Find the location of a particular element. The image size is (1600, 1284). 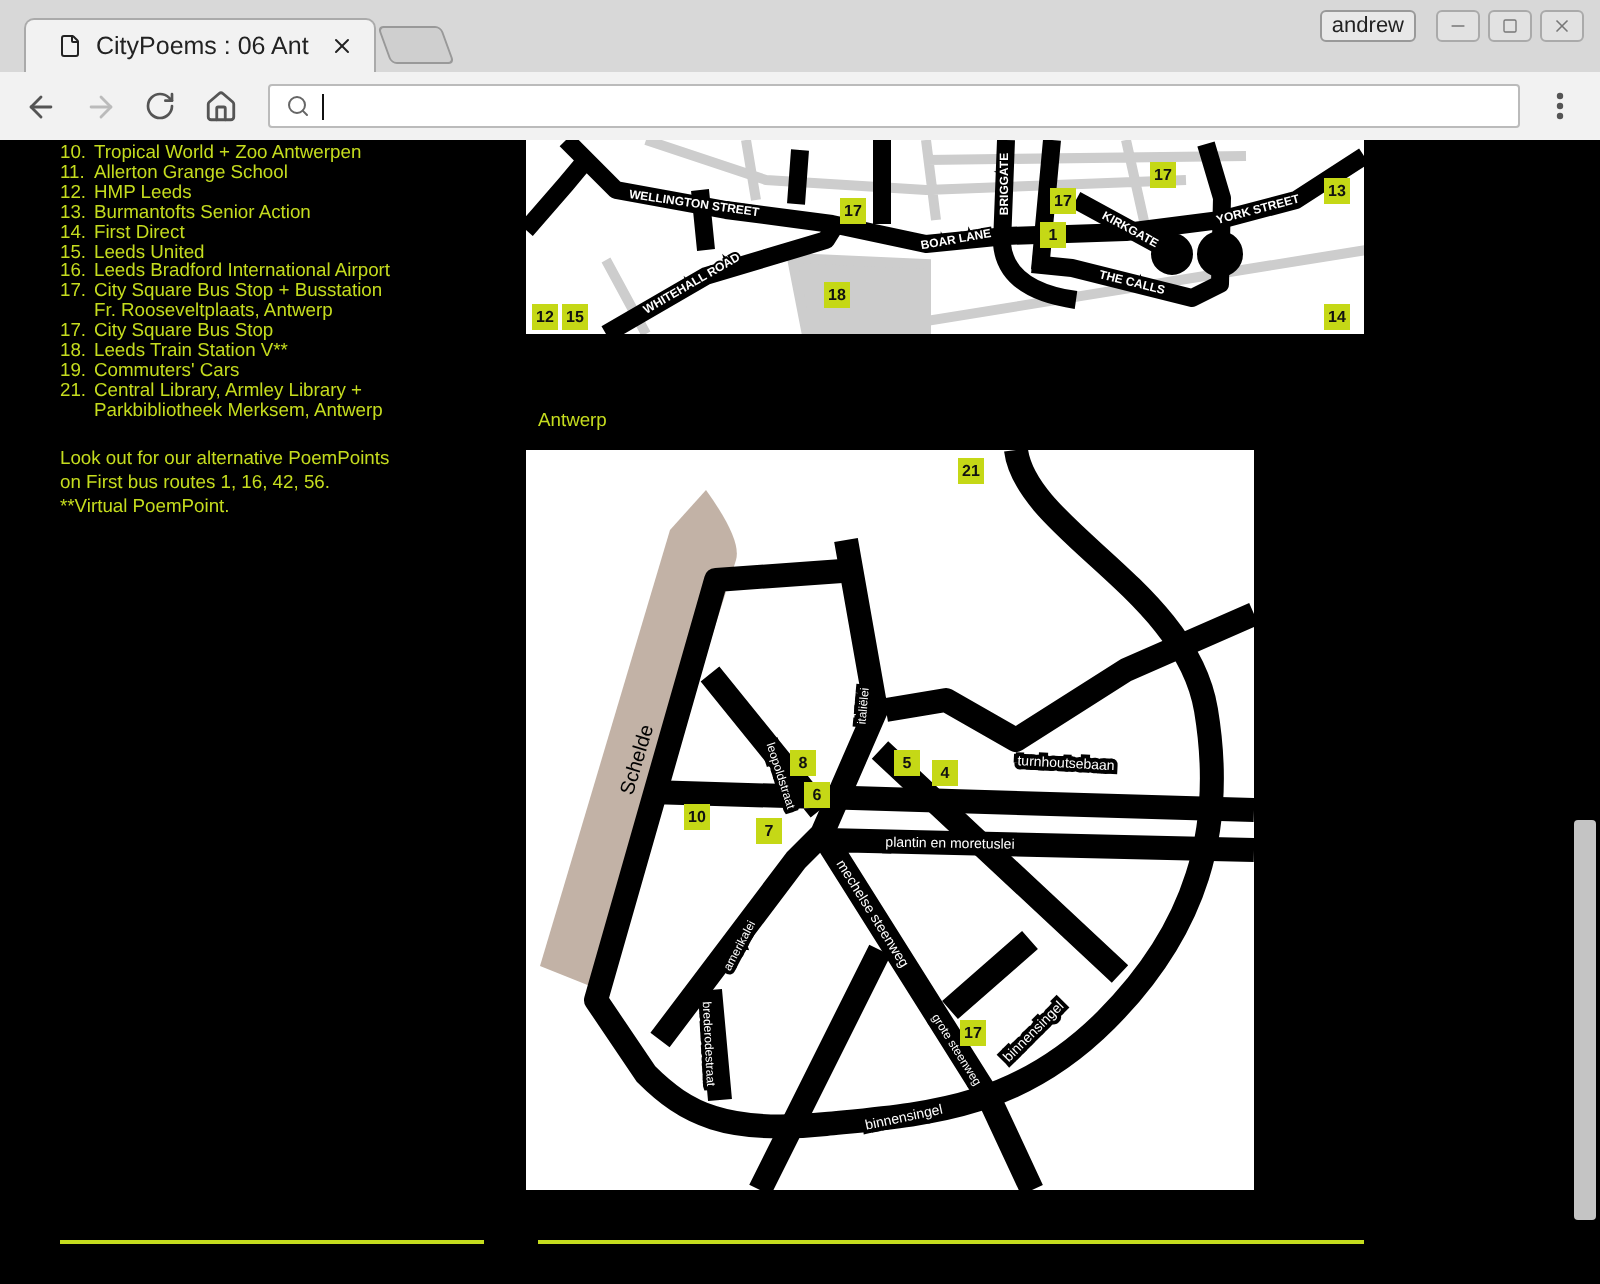

list-number: 21. is located at coordinates (74, 391).